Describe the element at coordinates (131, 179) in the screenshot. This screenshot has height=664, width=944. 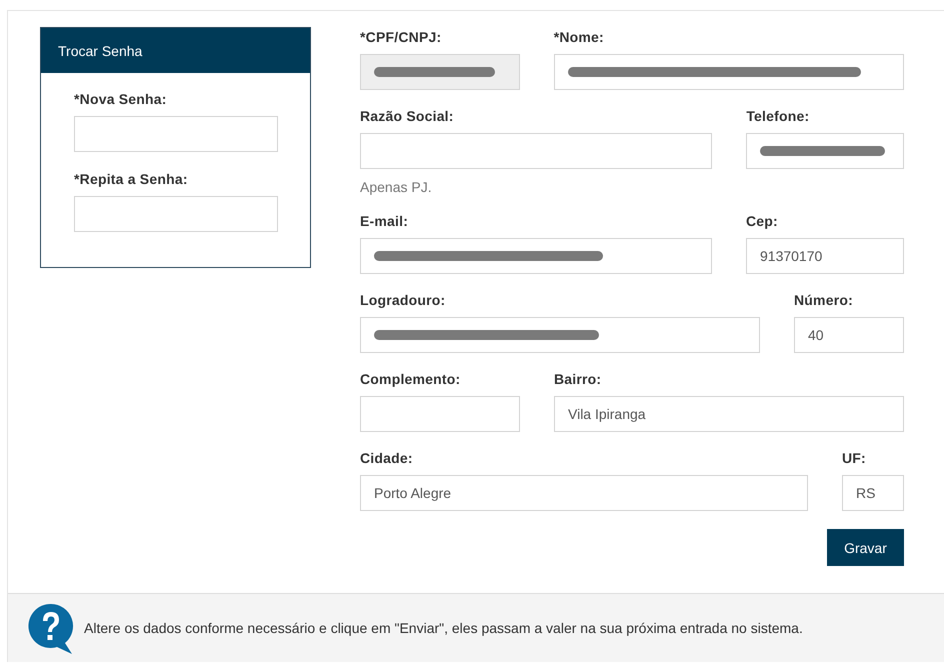
I see `field-label: *Repita a Senha:` at that location.